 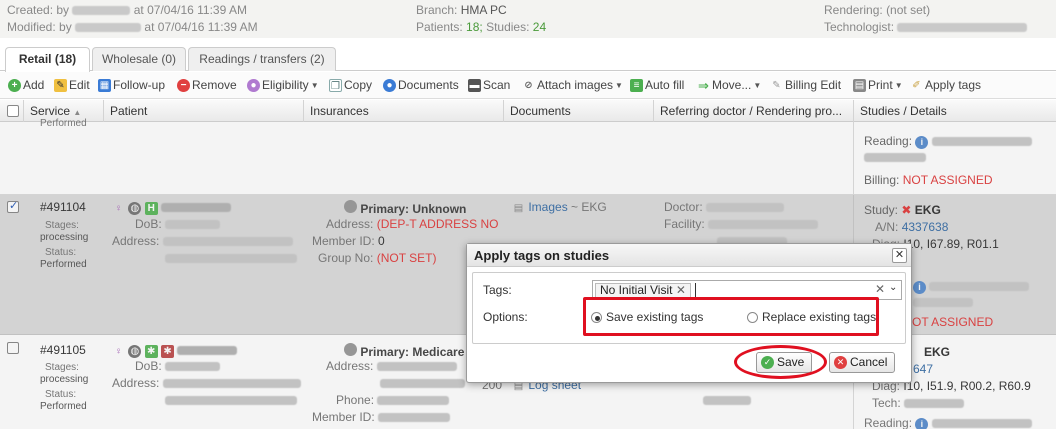 I want to click on column-insurances: Insurances, so click(x=403, y=111).